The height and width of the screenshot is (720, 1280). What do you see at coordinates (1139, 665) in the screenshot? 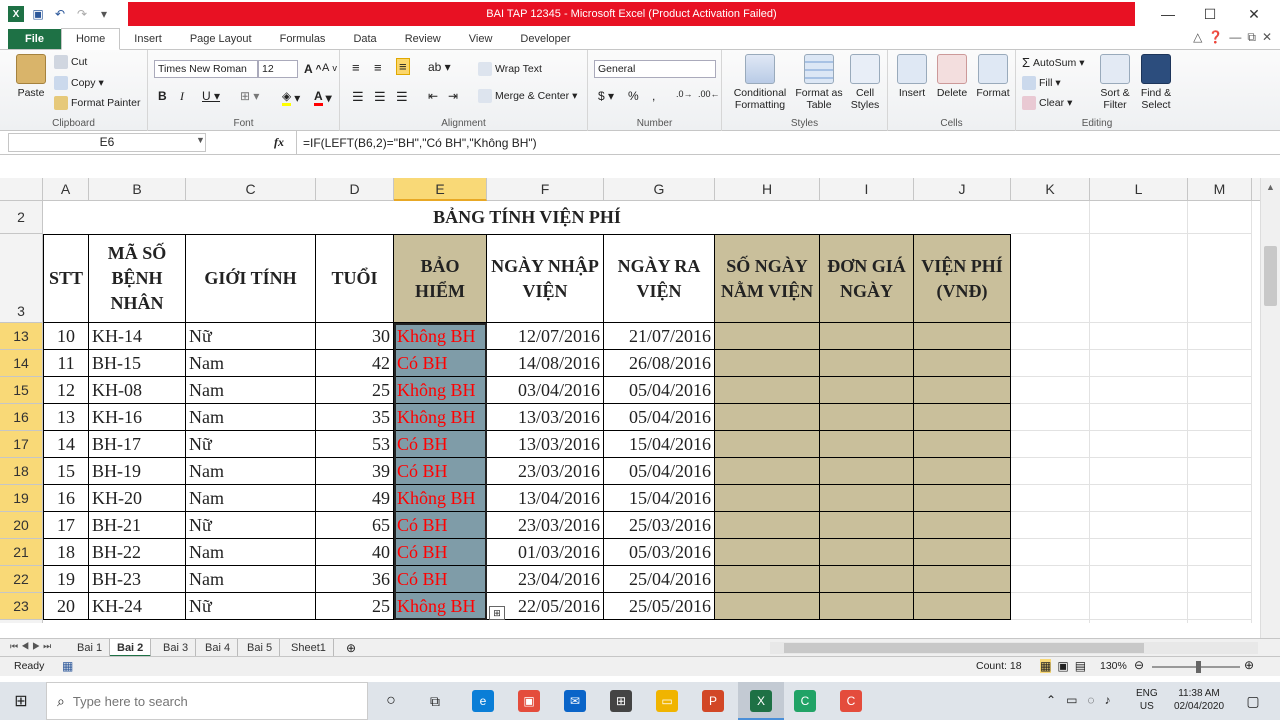
I see `zoom-out-icon: ⊖` at bounding box center [1139, 665].